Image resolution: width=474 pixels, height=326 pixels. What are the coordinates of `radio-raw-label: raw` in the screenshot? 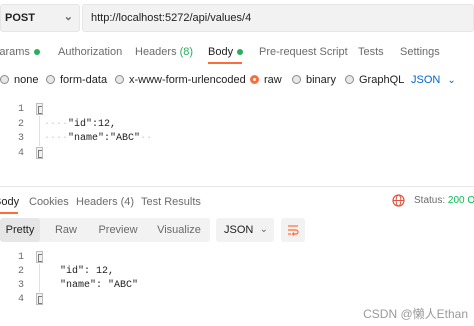 It's located at (273, 80).